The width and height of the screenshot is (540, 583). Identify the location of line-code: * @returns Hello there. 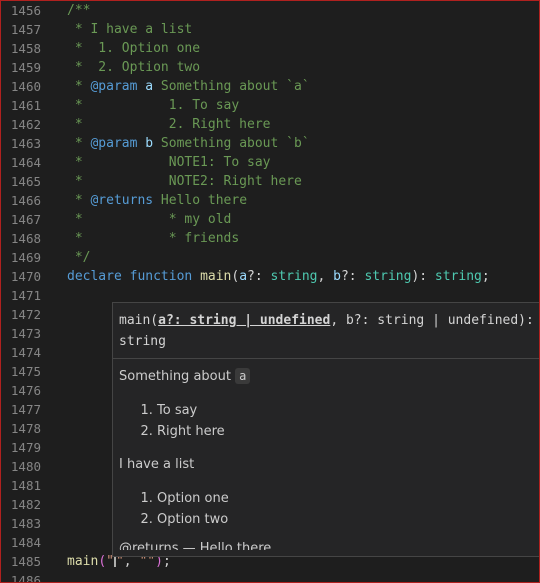
(157, 200).